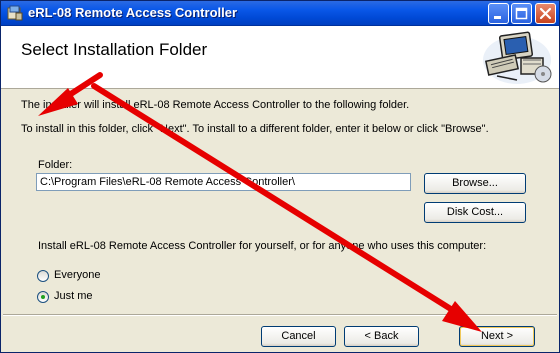  Describe the element at coordinates (15, 13) in the screenshot. I see `installer-app-icon` at that location.